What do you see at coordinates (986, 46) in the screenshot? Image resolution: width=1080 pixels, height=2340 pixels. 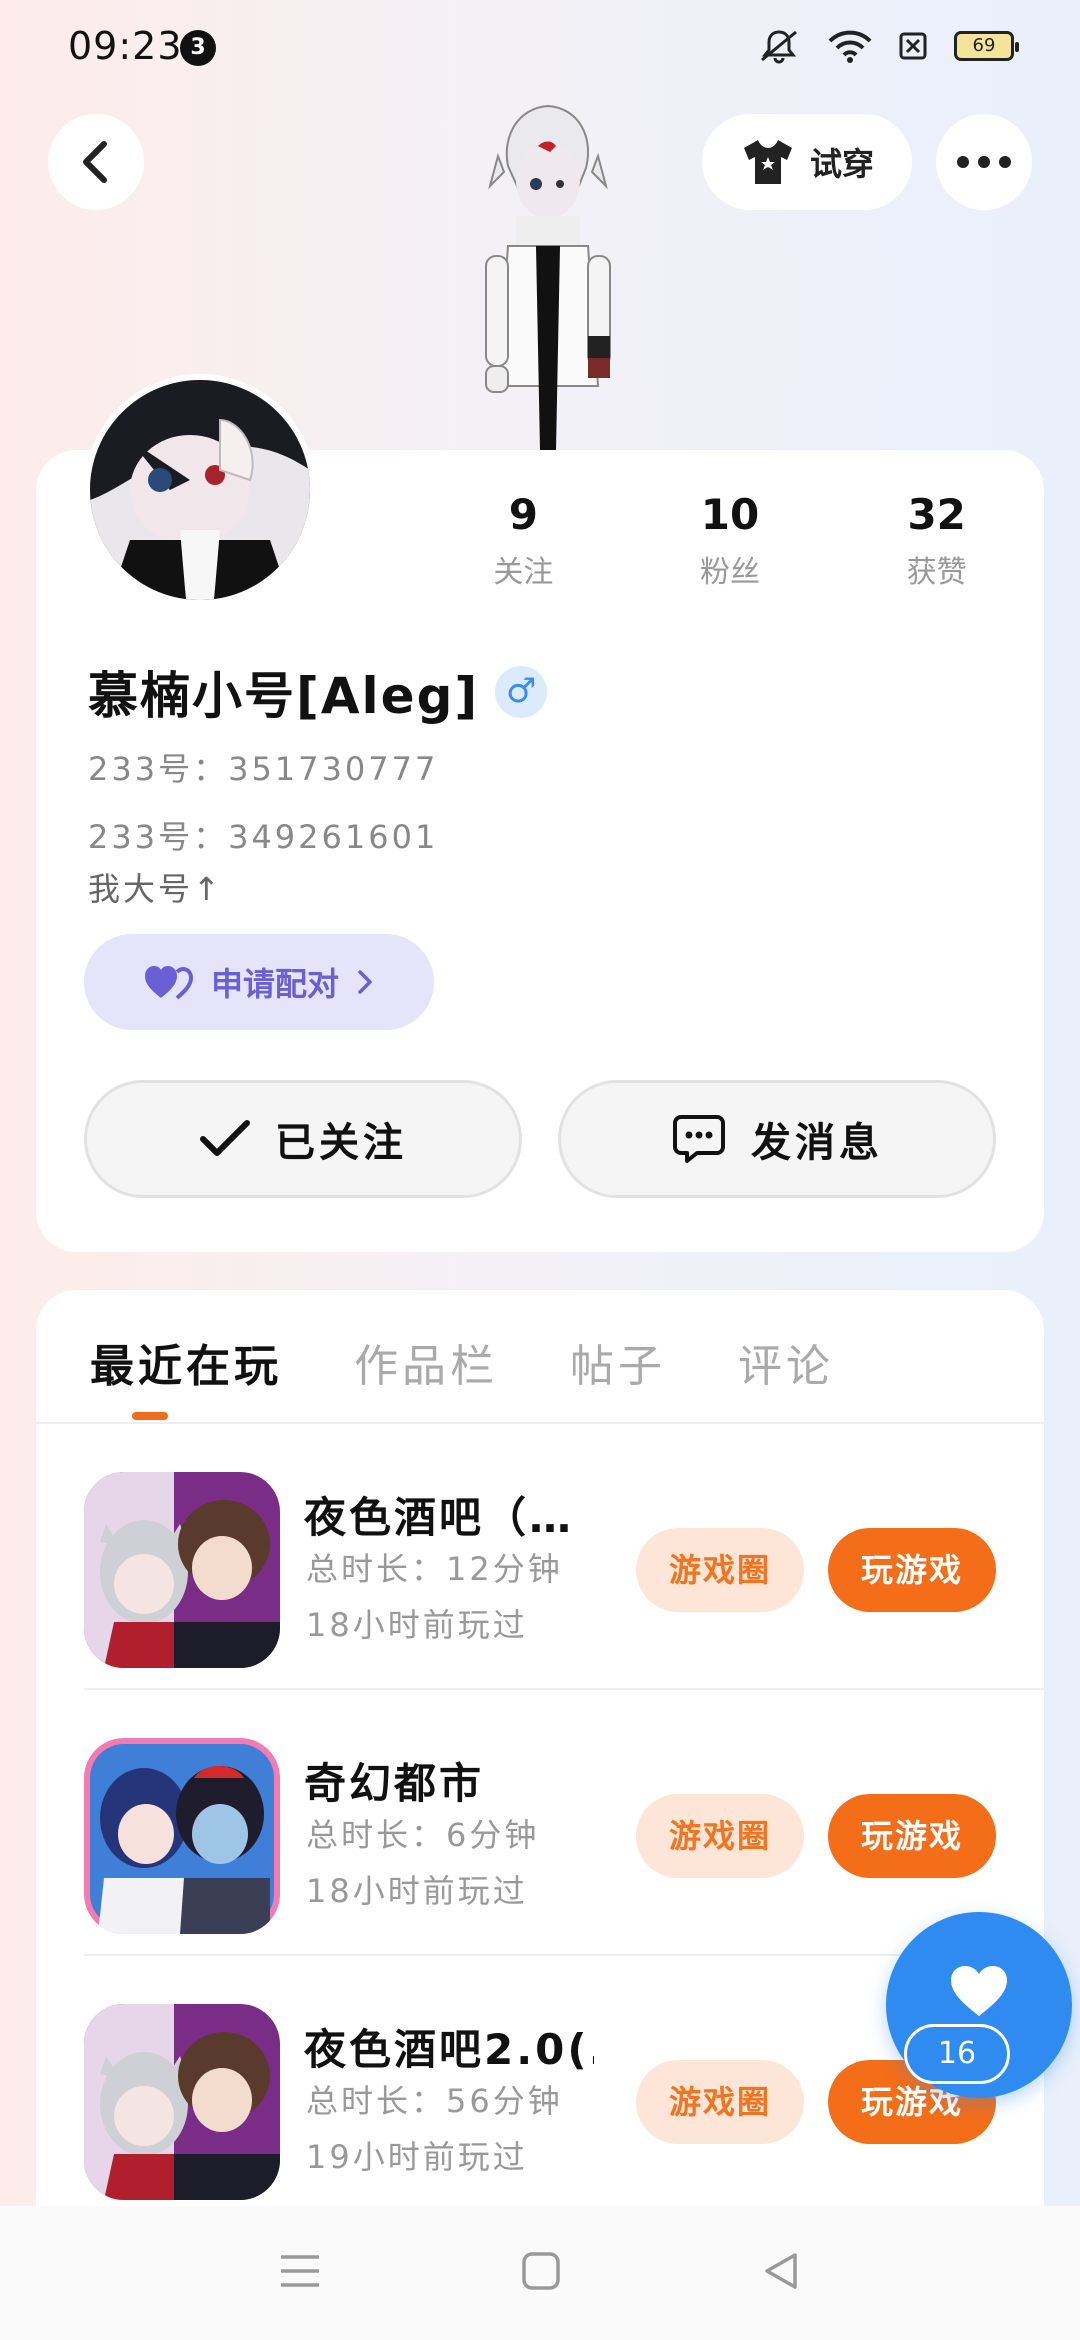 I see `battery-indicator: 69` at bounding box center [986, 46].